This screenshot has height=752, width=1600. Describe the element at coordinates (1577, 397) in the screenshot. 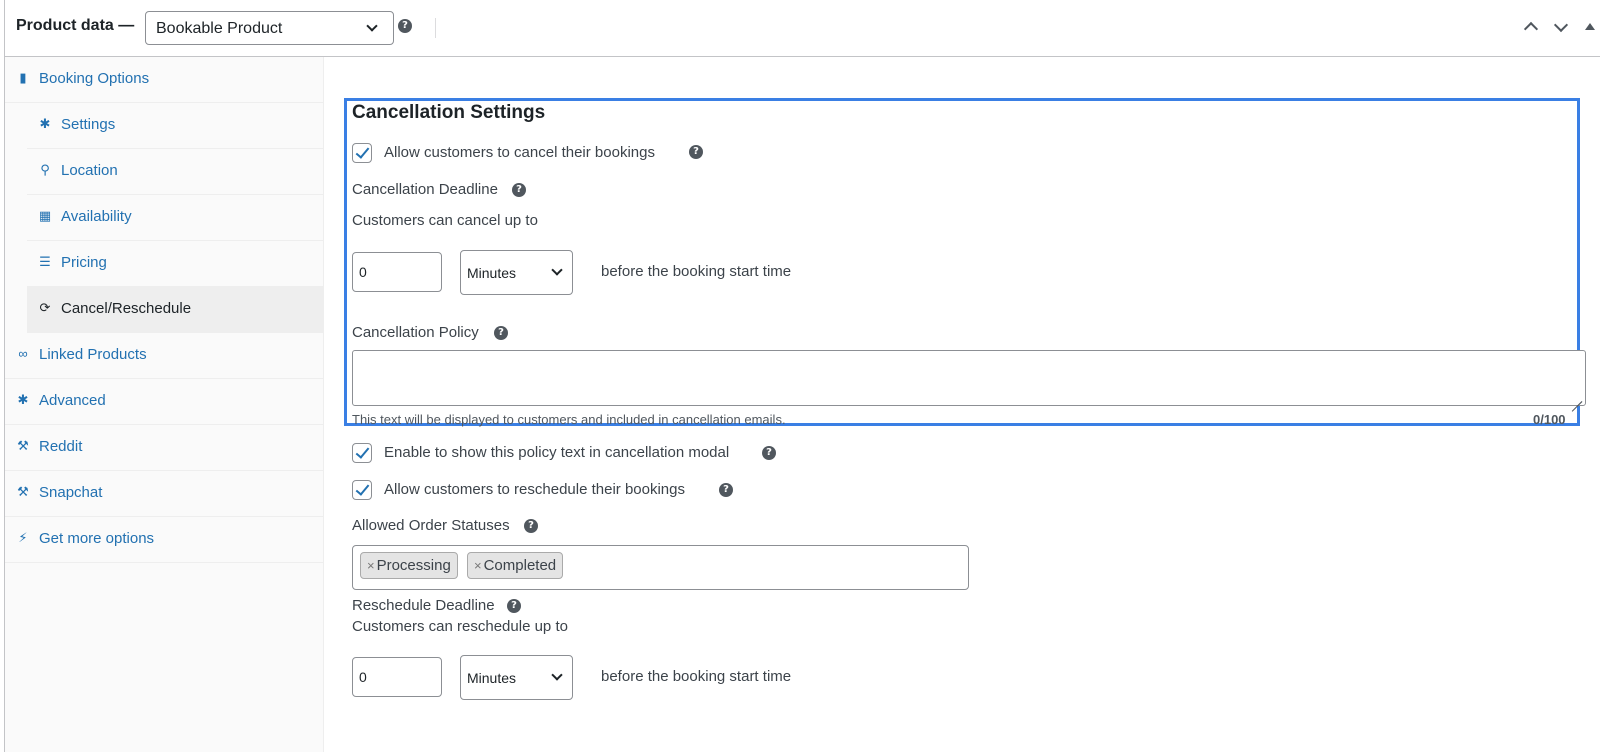

I see `resize-handle-icon` at that location.